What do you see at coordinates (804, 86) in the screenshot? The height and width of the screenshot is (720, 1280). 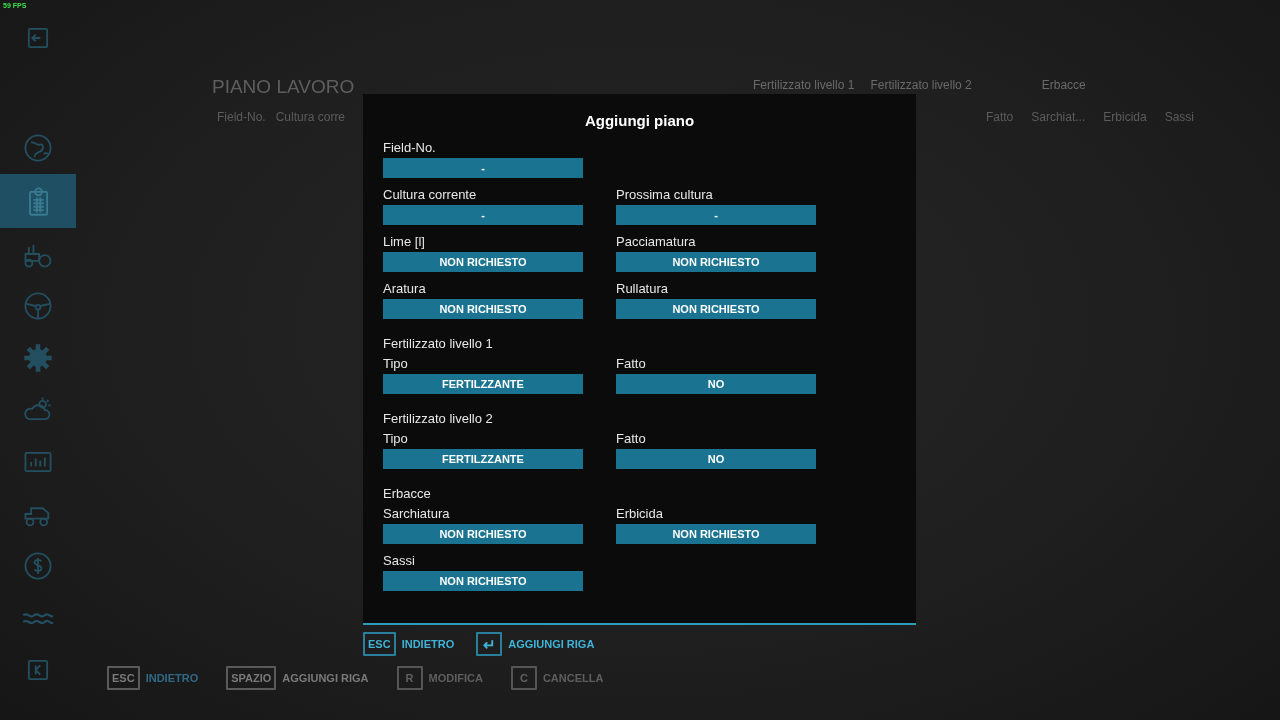 I see `column-group-header: Fertilizzato livello 1` at bounding box center [804, 86].